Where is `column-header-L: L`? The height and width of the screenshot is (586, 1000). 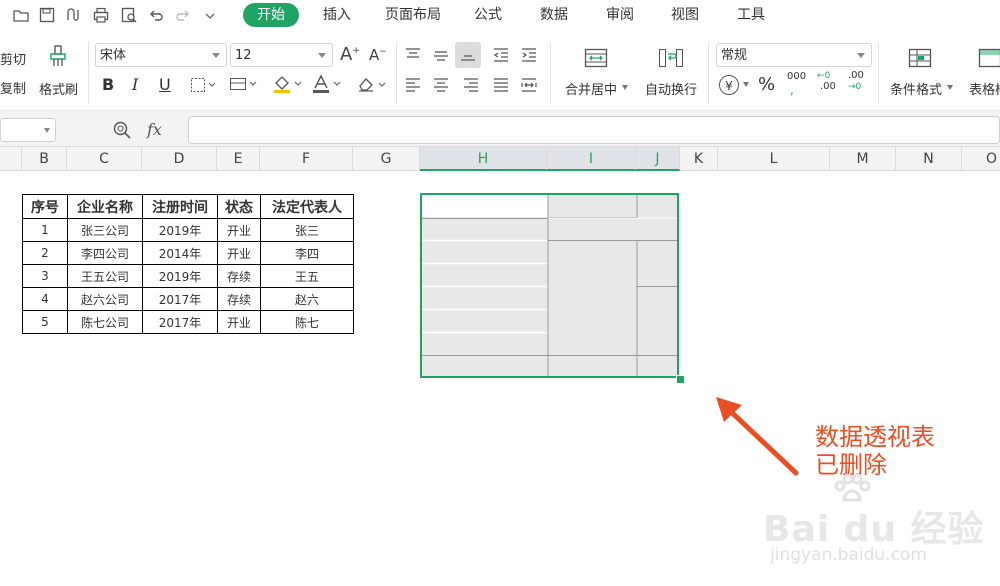 column-header-L: L is located at coordinates (774, 159).